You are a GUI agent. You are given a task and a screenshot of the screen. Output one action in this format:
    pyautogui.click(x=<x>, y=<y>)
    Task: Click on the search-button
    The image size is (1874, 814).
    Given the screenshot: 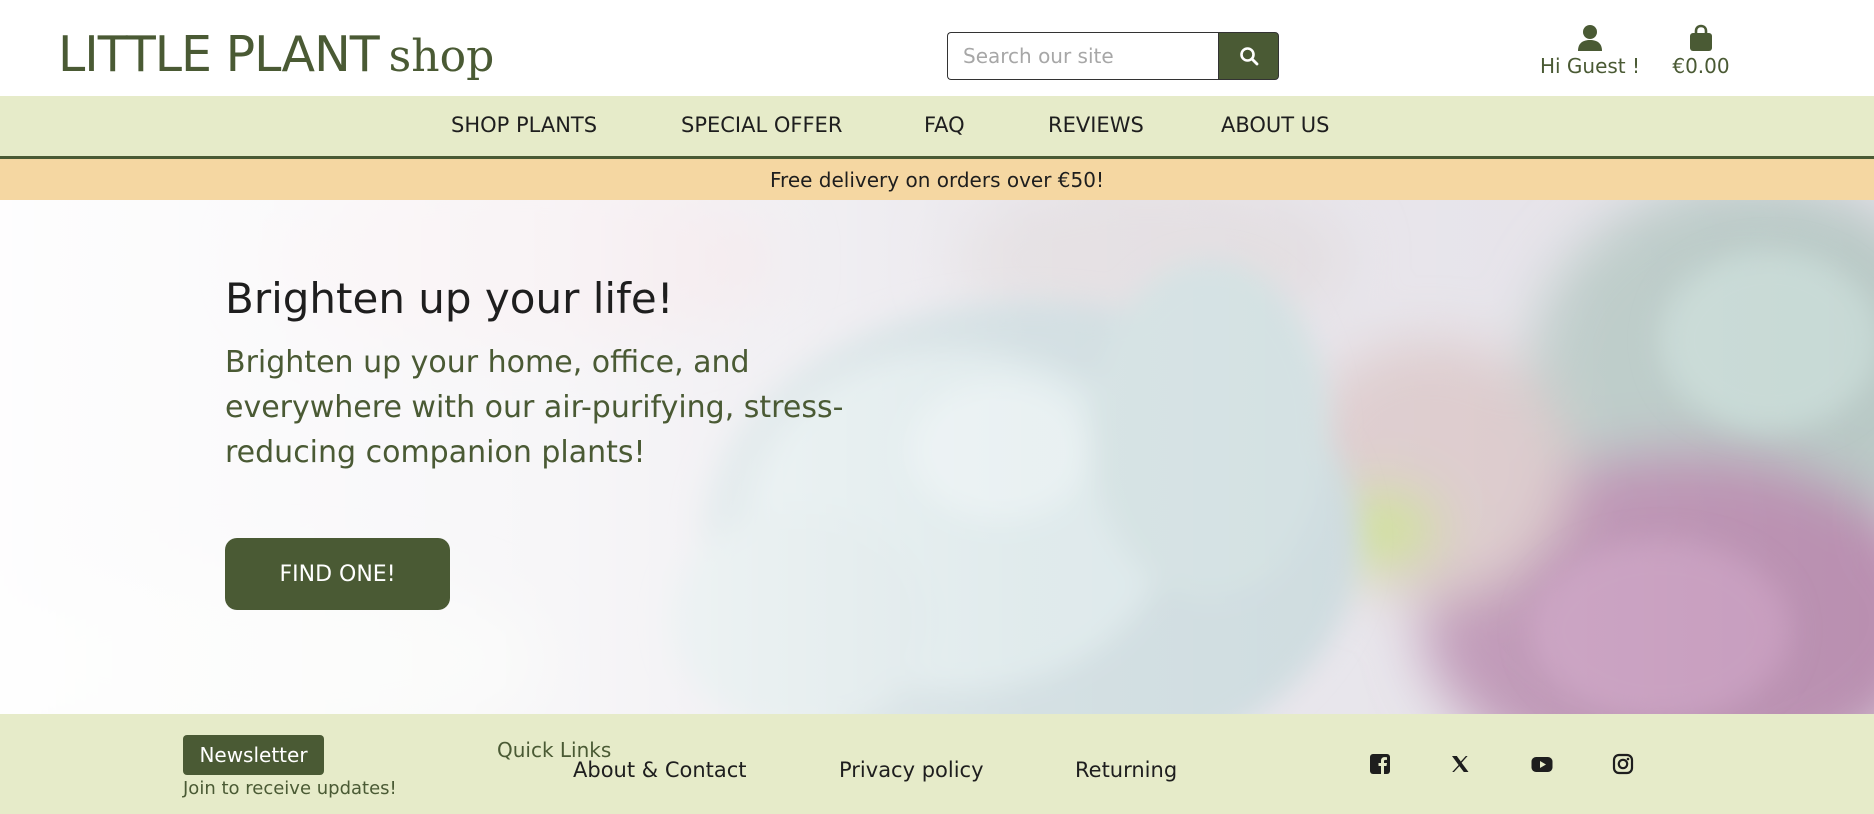 What is the action you would take?
    pyautogui.click(x=1248, y=56)
    